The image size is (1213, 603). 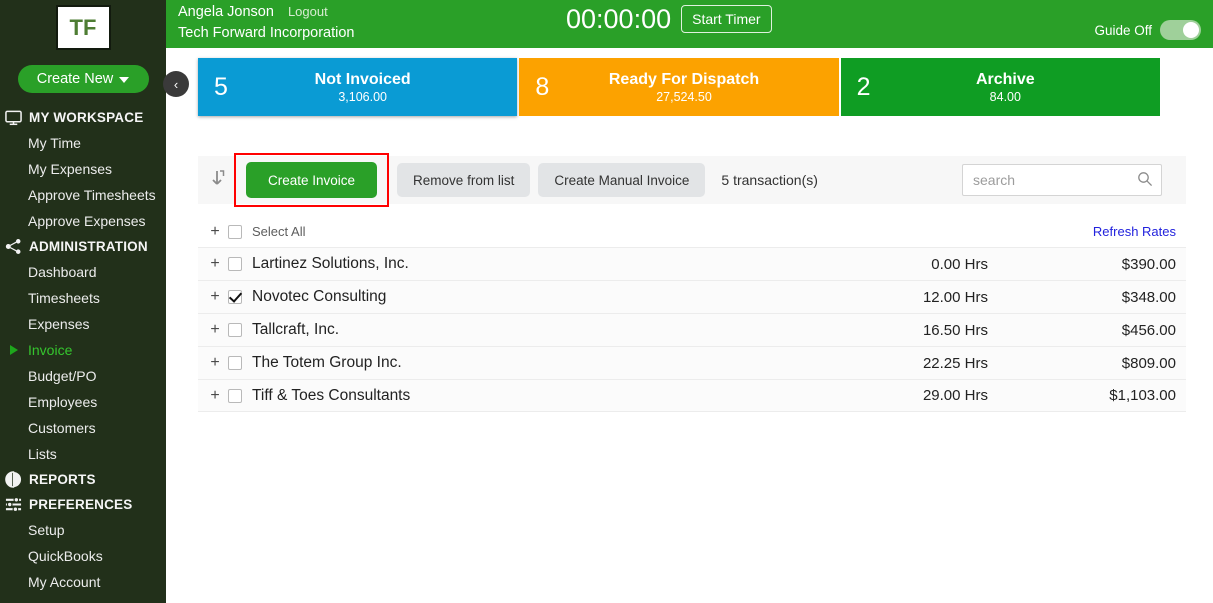 What do you see at coordinates (1148, 330) in the screenshot?
I see `row-amount: $456.00` at bounding box center [1148, 330].